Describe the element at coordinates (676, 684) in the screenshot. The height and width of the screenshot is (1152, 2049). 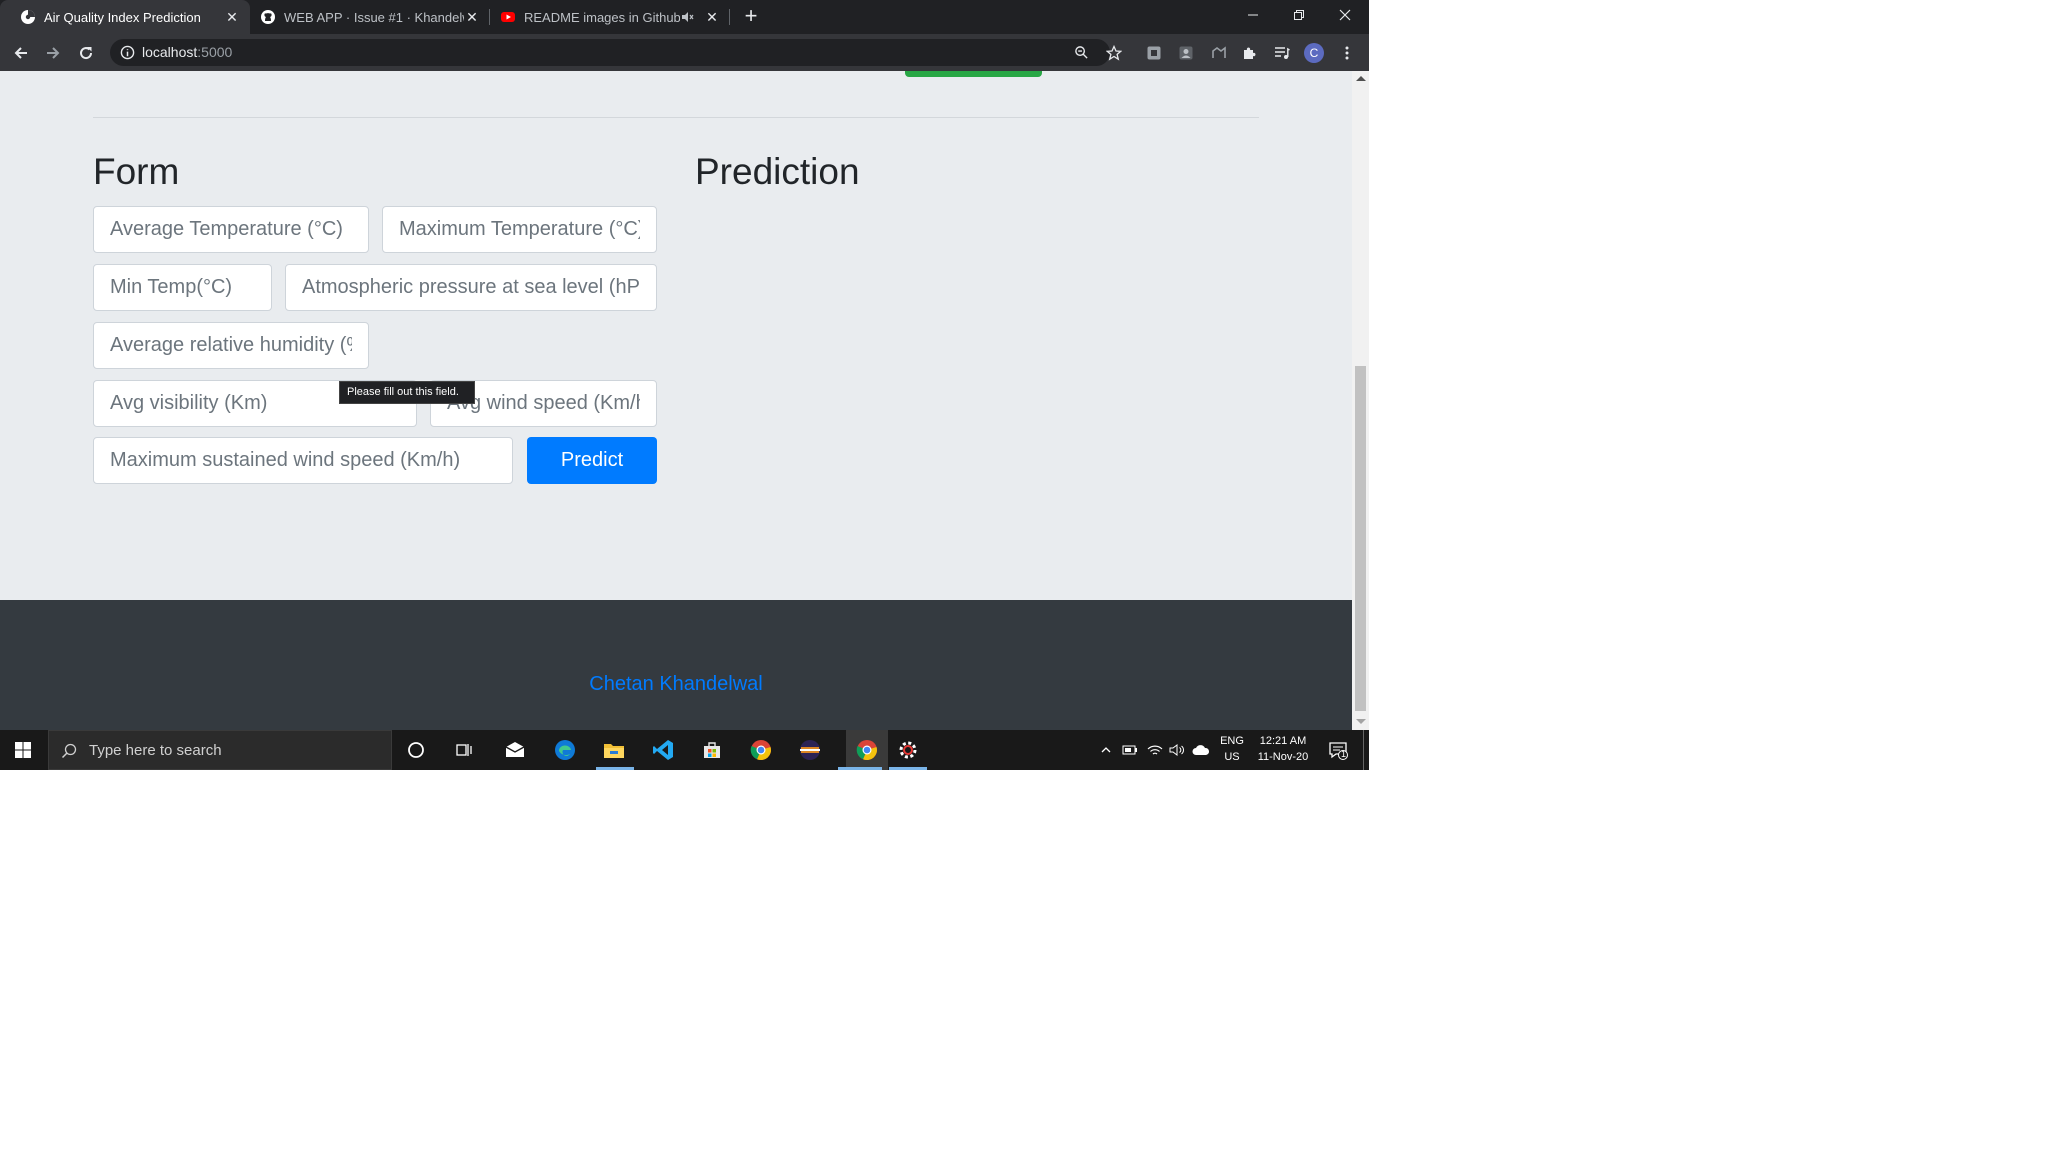
I see `footer-author-link: Chetan Khandelwal` at that location.